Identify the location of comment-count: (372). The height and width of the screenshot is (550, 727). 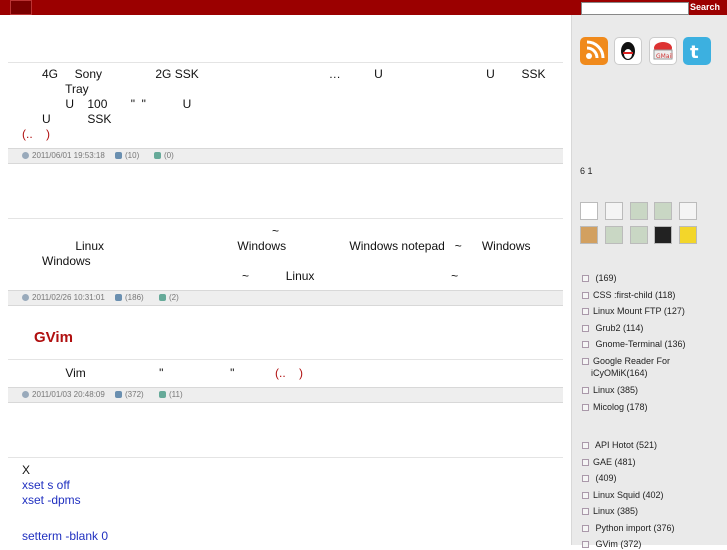
(134, 394).